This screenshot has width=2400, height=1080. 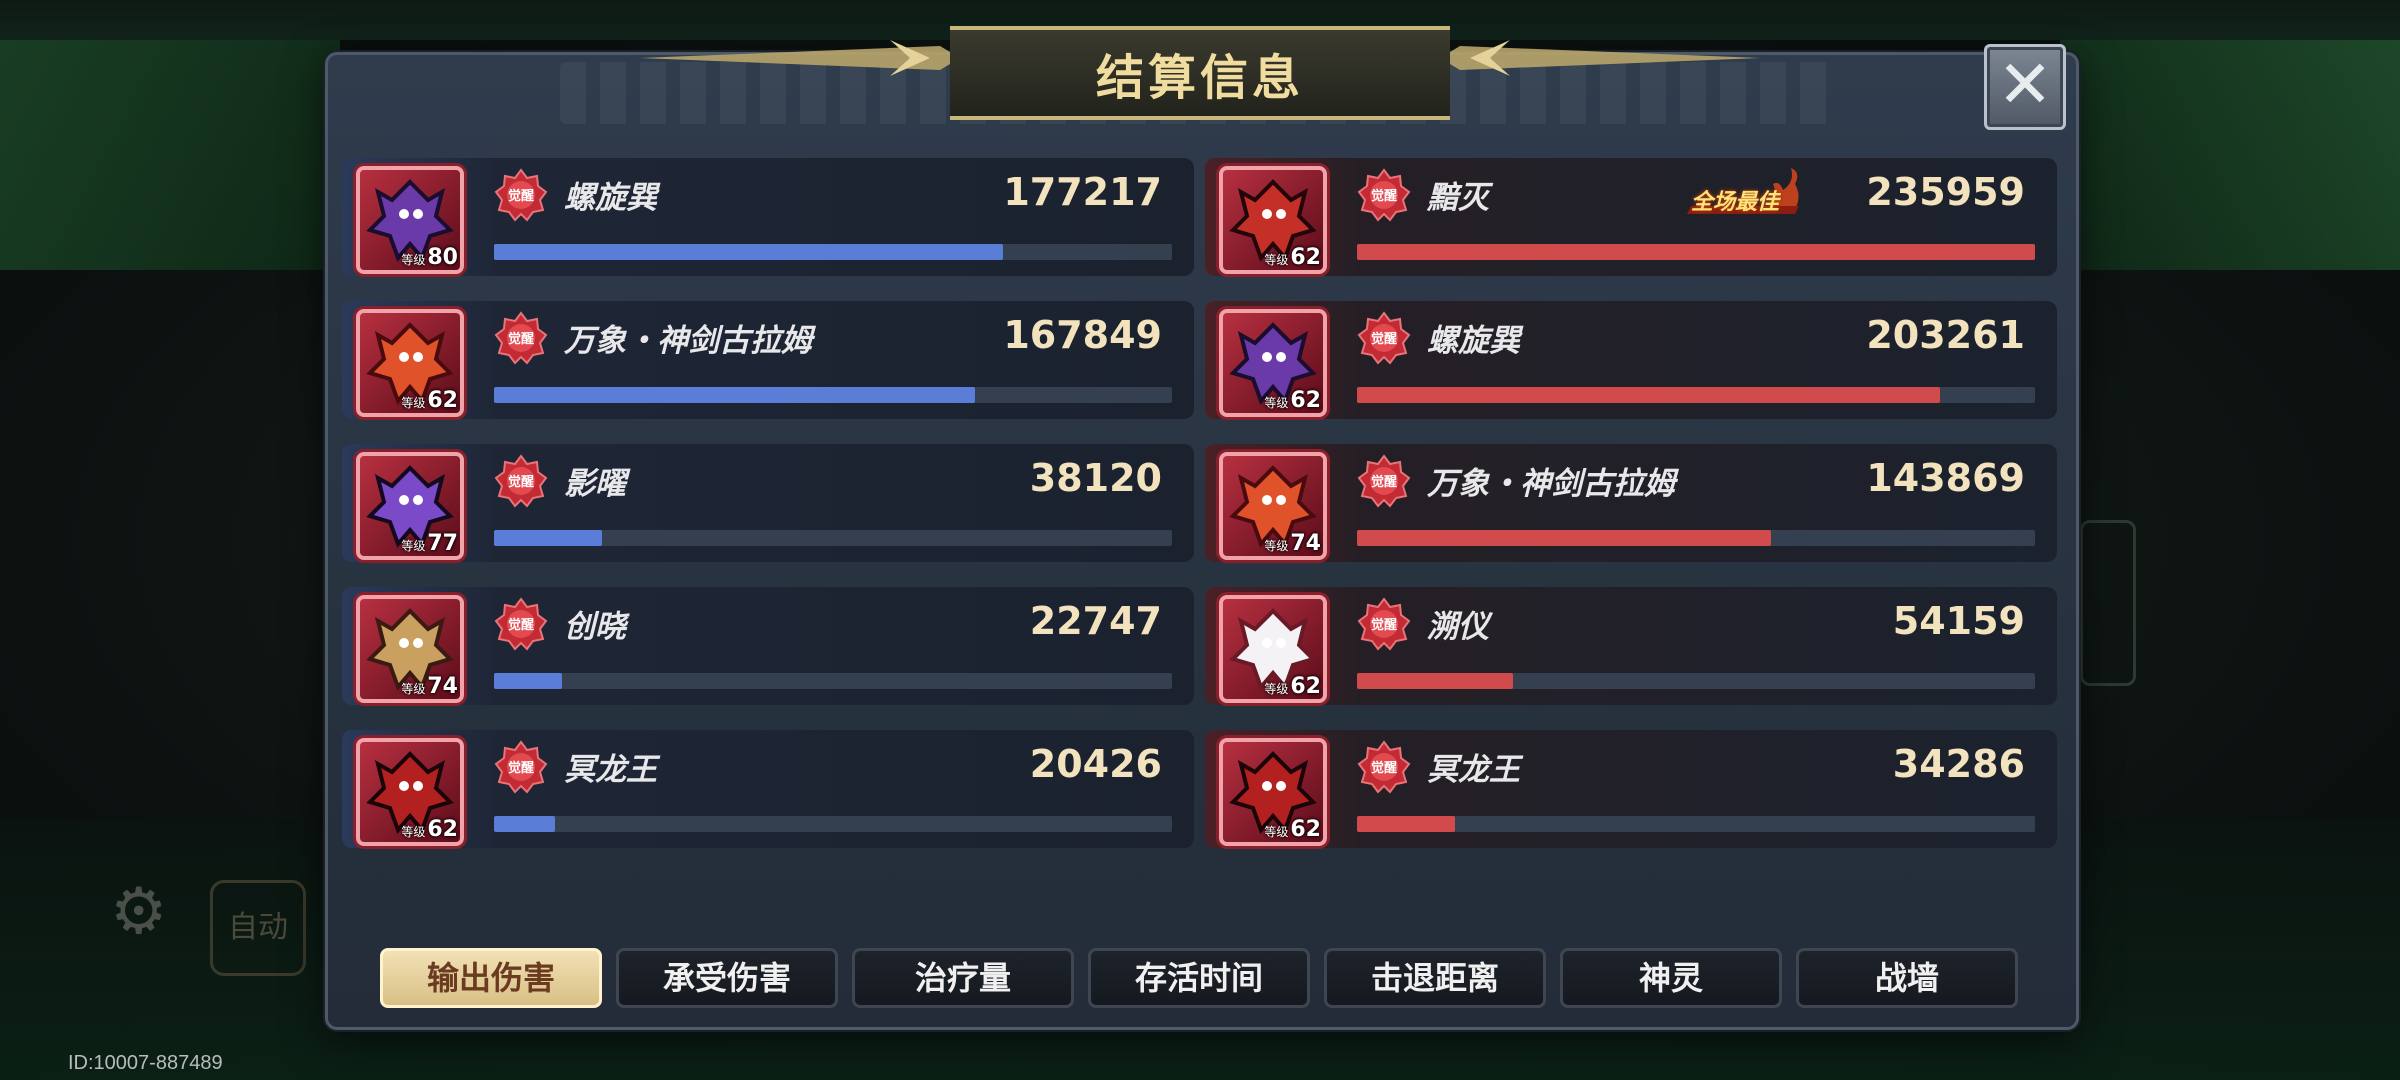 I want to click on enemy-row-3: 等级74 觉醒 万象・神剑古拉姆 143869, so click(x=1631, y=503).